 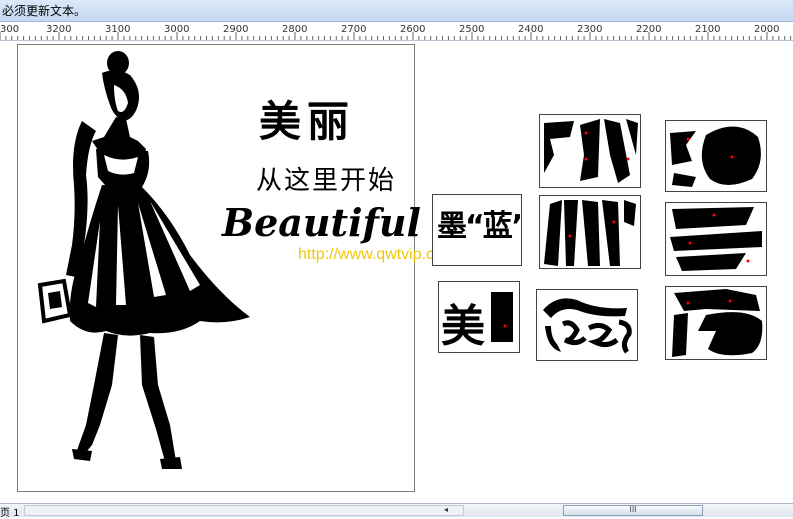 I want to click on ruler-label: 3100, so click(x=118, y=29).